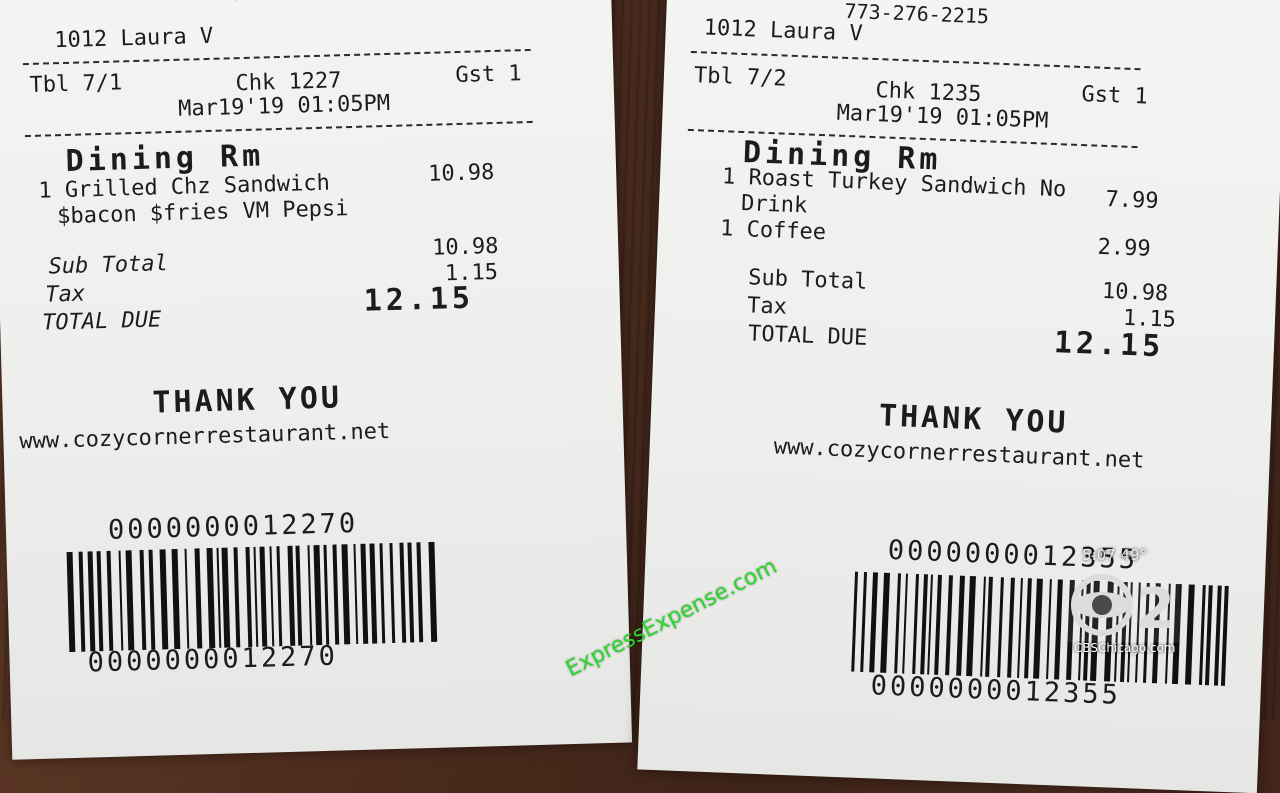 The image size is (1280, 793). What do you see at coordinates (1125, 648) in the screenshot?
I see `channel-caption: CBSChicago.com` at bounding box center [1125, 648].